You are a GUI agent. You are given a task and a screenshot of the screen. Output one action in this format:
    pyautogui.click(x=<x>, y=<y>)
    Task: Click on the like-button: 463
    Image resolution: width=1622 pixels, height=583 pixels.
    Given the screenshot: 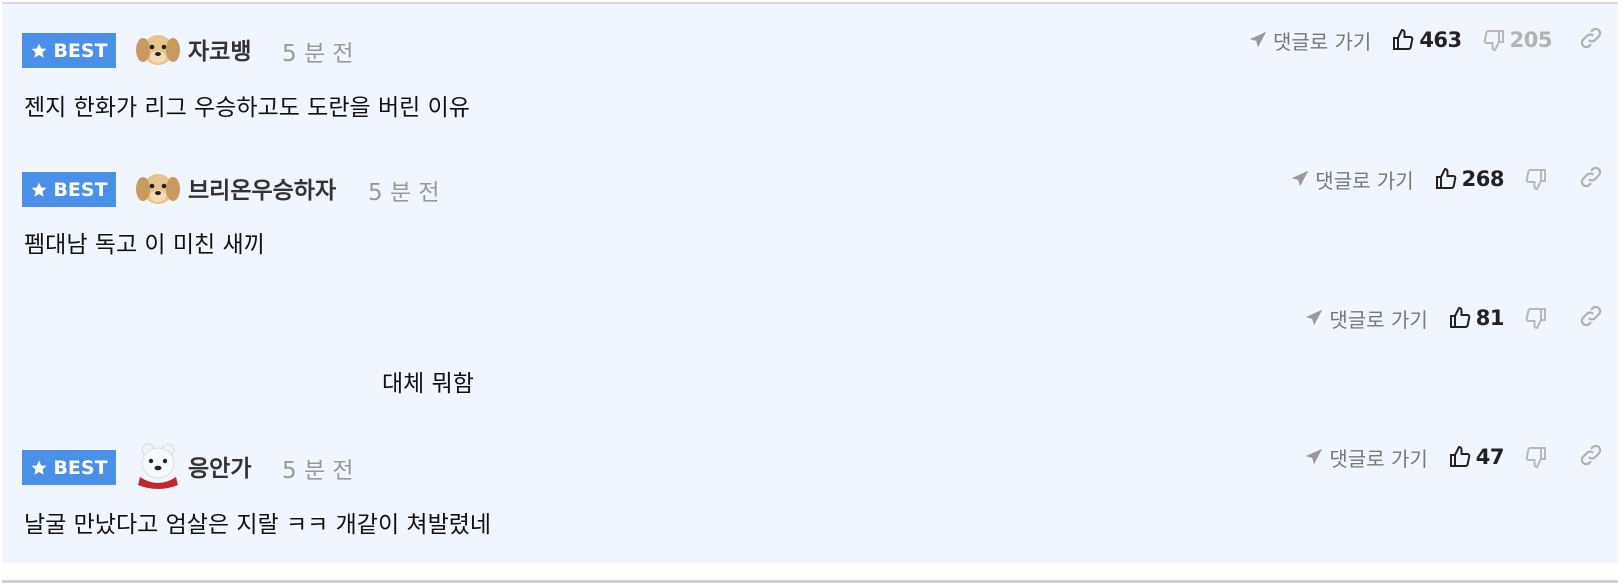 What is the action you would take?
    pyautogui.click(x=1426, y=40)
    